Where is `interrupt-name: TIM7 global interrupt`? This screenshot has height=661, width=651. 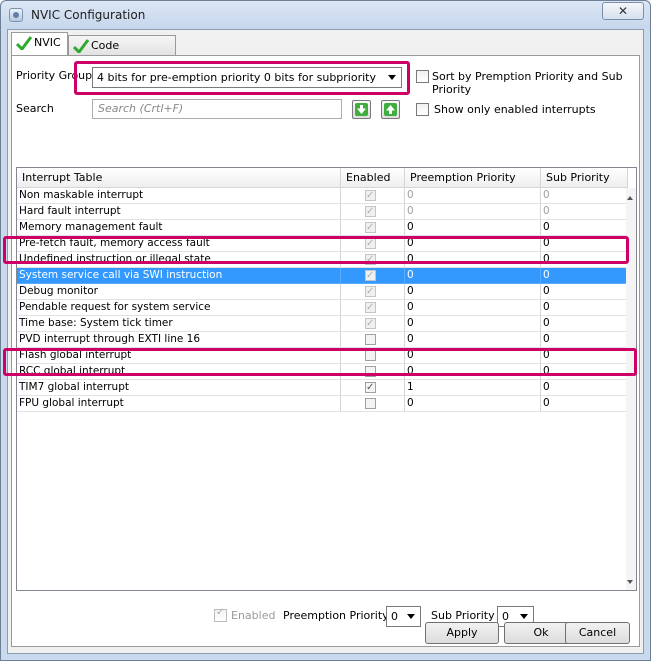 interrupt-name: TIM7 global interrupt is located at coordinates (179, 388).